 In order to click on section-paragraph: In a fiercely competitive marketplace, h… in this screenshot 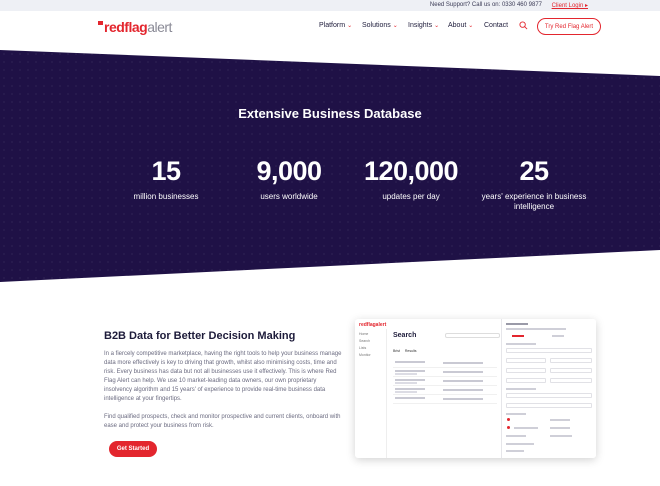, I will do `click(223, 376)`.